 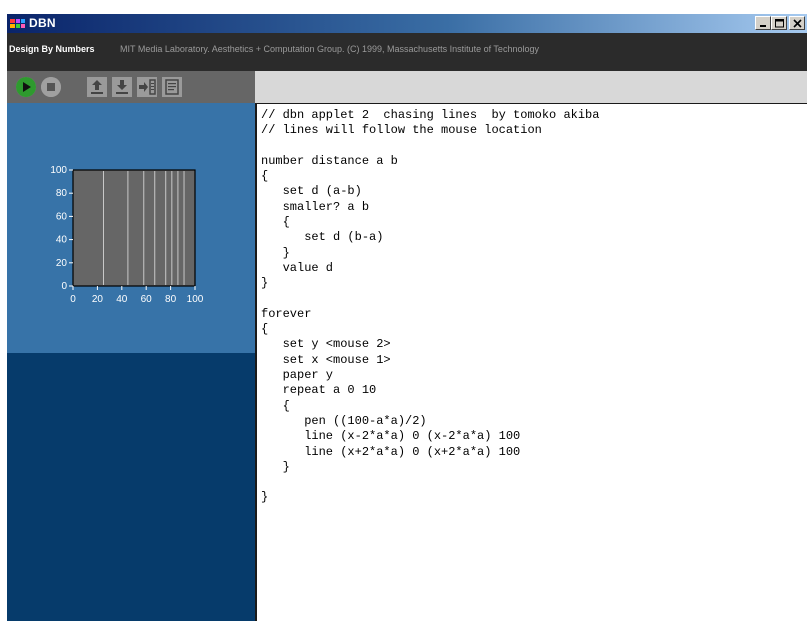 I want to click on y-tick-label: 60, so click(x=62, y=216).